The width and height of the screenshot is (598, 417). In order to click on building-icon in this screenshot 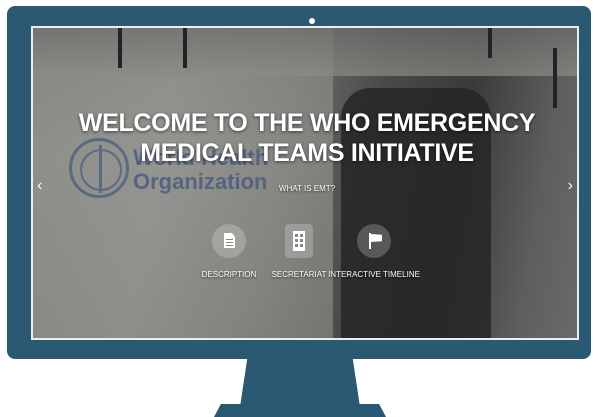, I will do `click(299, 241)`.